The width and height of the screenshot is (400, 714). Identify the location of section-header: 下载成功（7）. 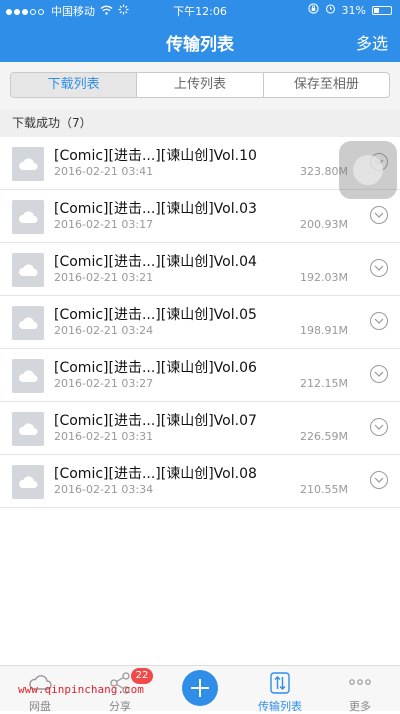
(200, 123).